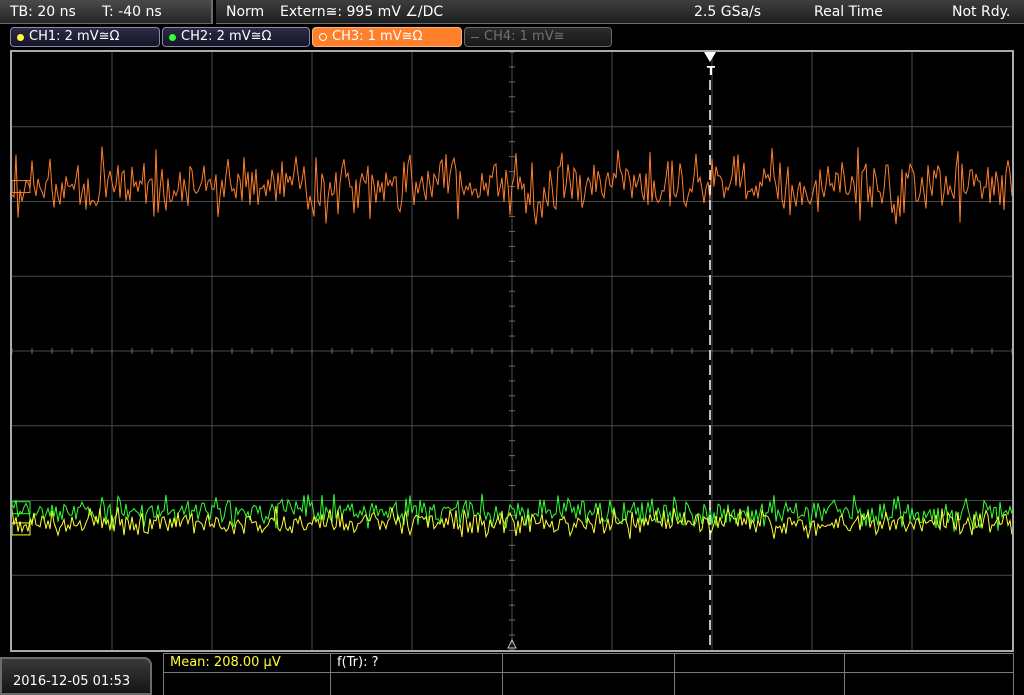 The width and height of the screenshot is (1024, 695). I want to click on channel-tab-label: CH1: 2 mV≅Ω, so click(74, 36).